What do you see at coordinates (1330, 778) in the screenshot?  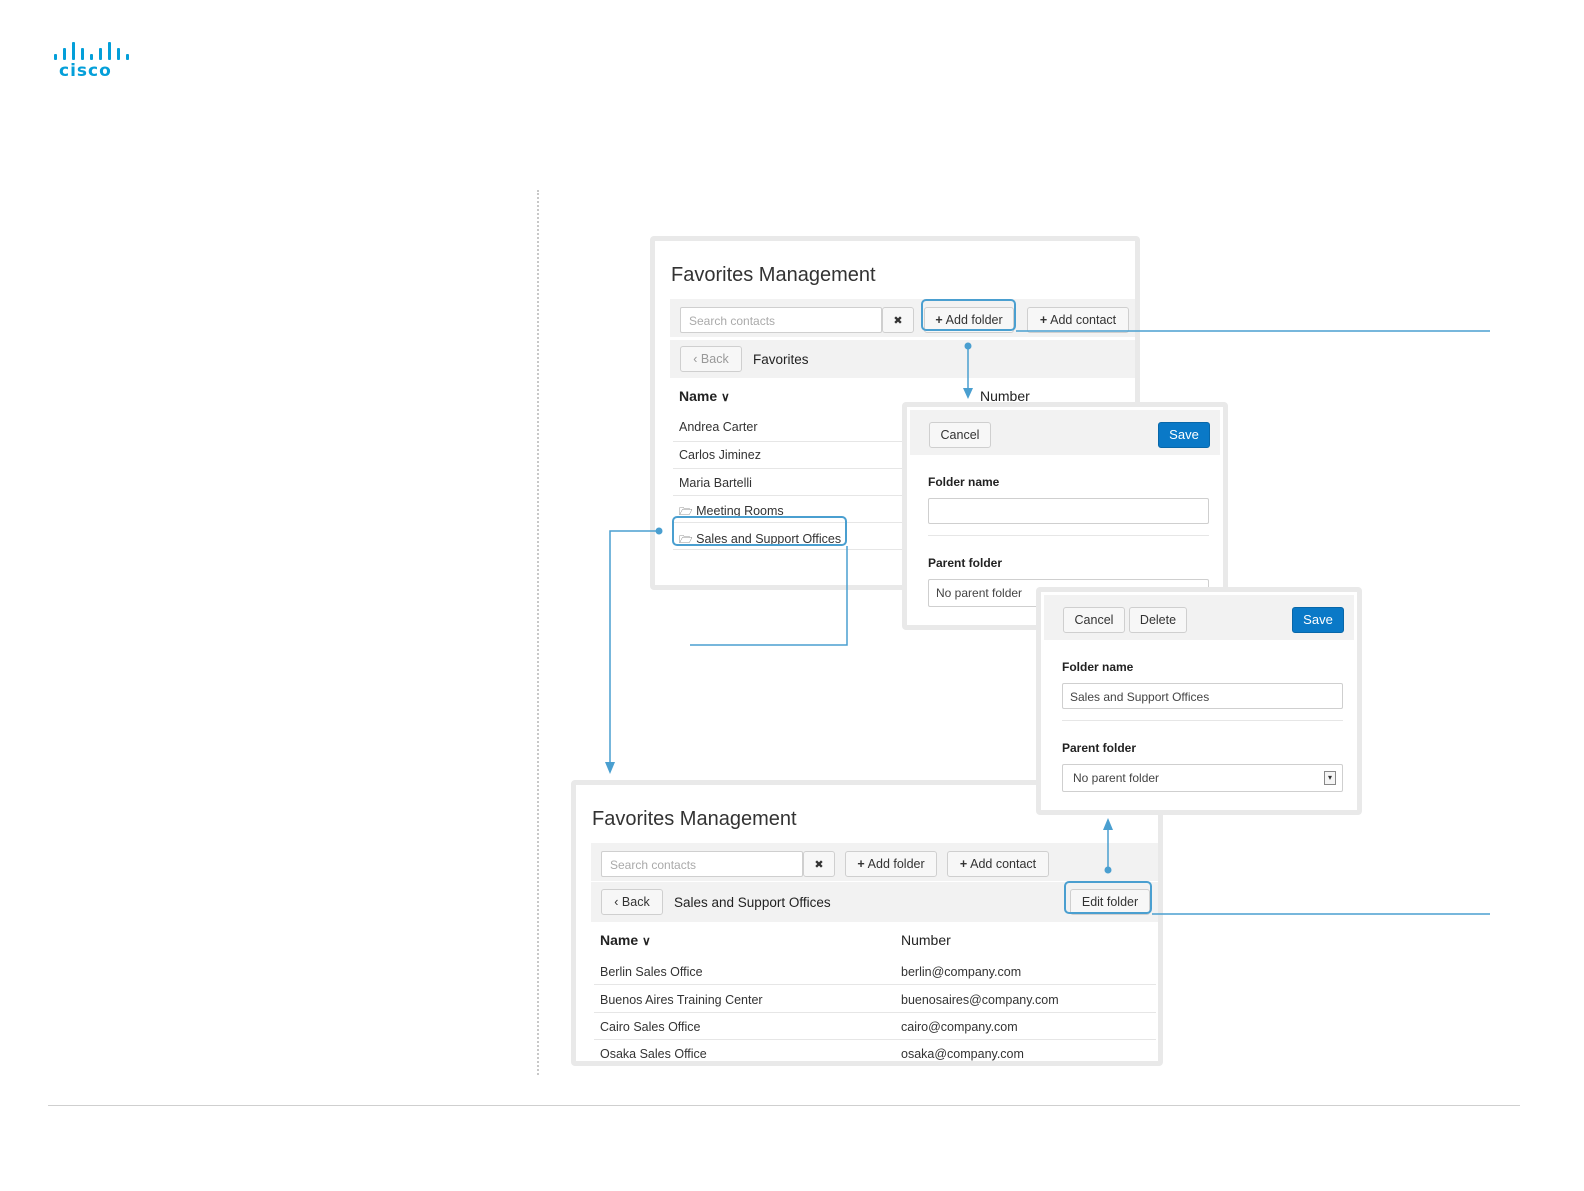 I see `dropdown-arrow-icon: ▾` at bounding box center [1330, 778].